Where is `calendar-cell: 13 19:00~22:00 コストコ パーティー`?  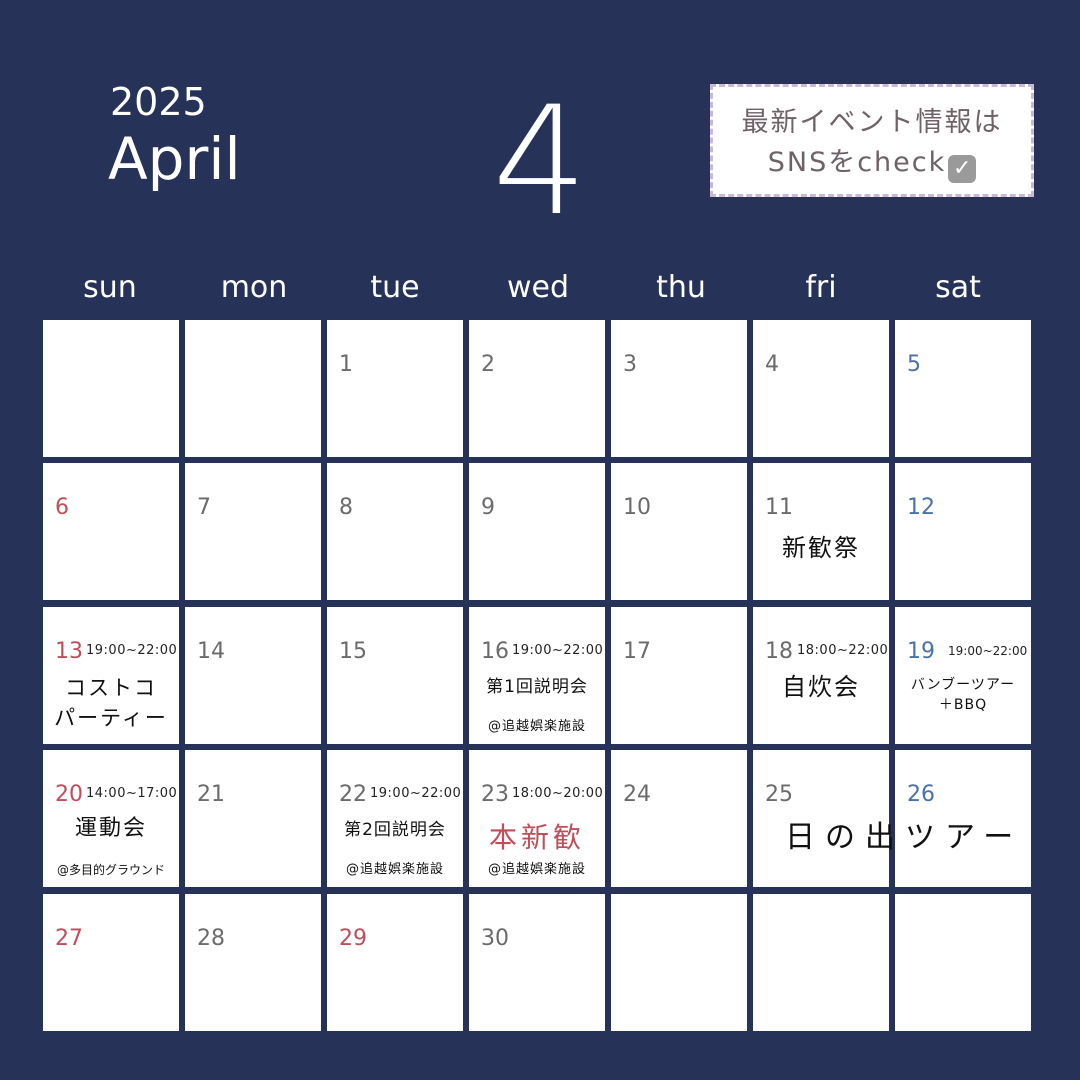
calendar-cell: 13 19:00~22:00 コストコ パーティー is located at coordinates (111, 675).